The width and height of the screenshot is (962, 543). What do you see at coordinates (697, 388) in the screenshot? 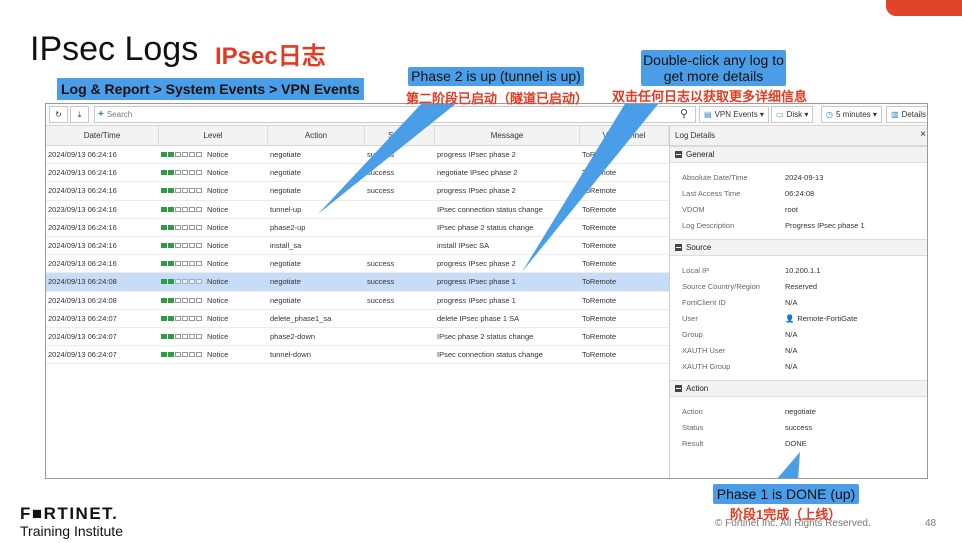
I see `section-label: Action` at bounding box center [697, 388].